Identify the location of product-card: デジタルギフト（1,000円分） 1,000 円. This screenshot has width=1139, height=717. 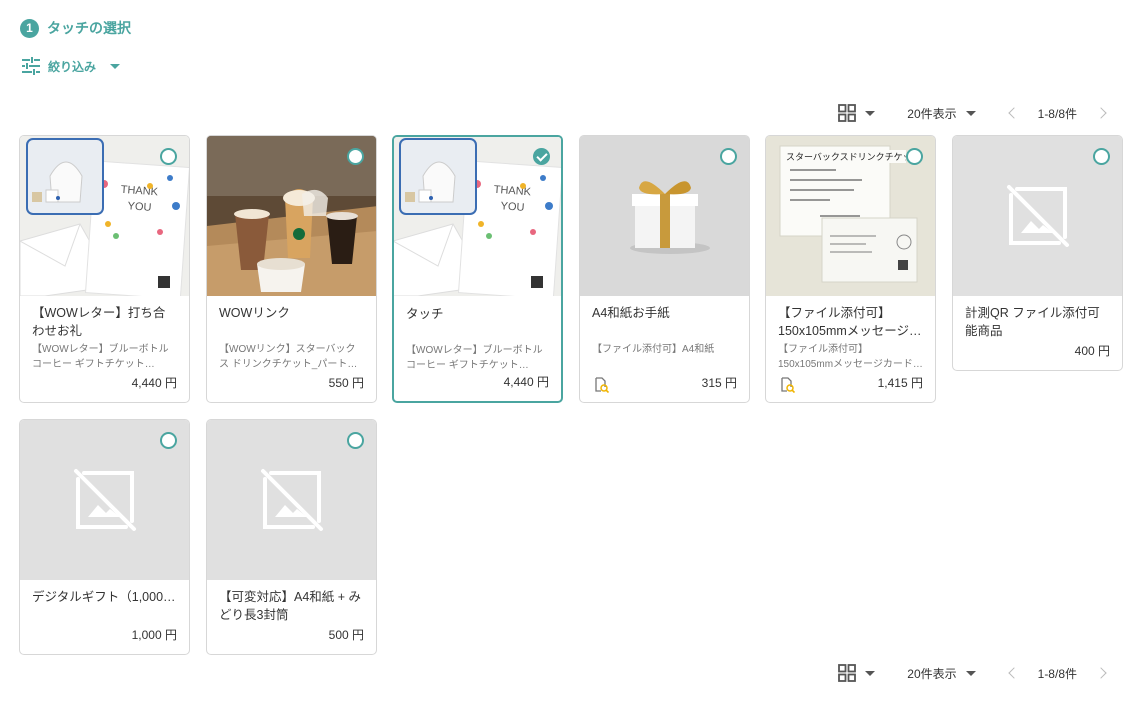
(104, 537).